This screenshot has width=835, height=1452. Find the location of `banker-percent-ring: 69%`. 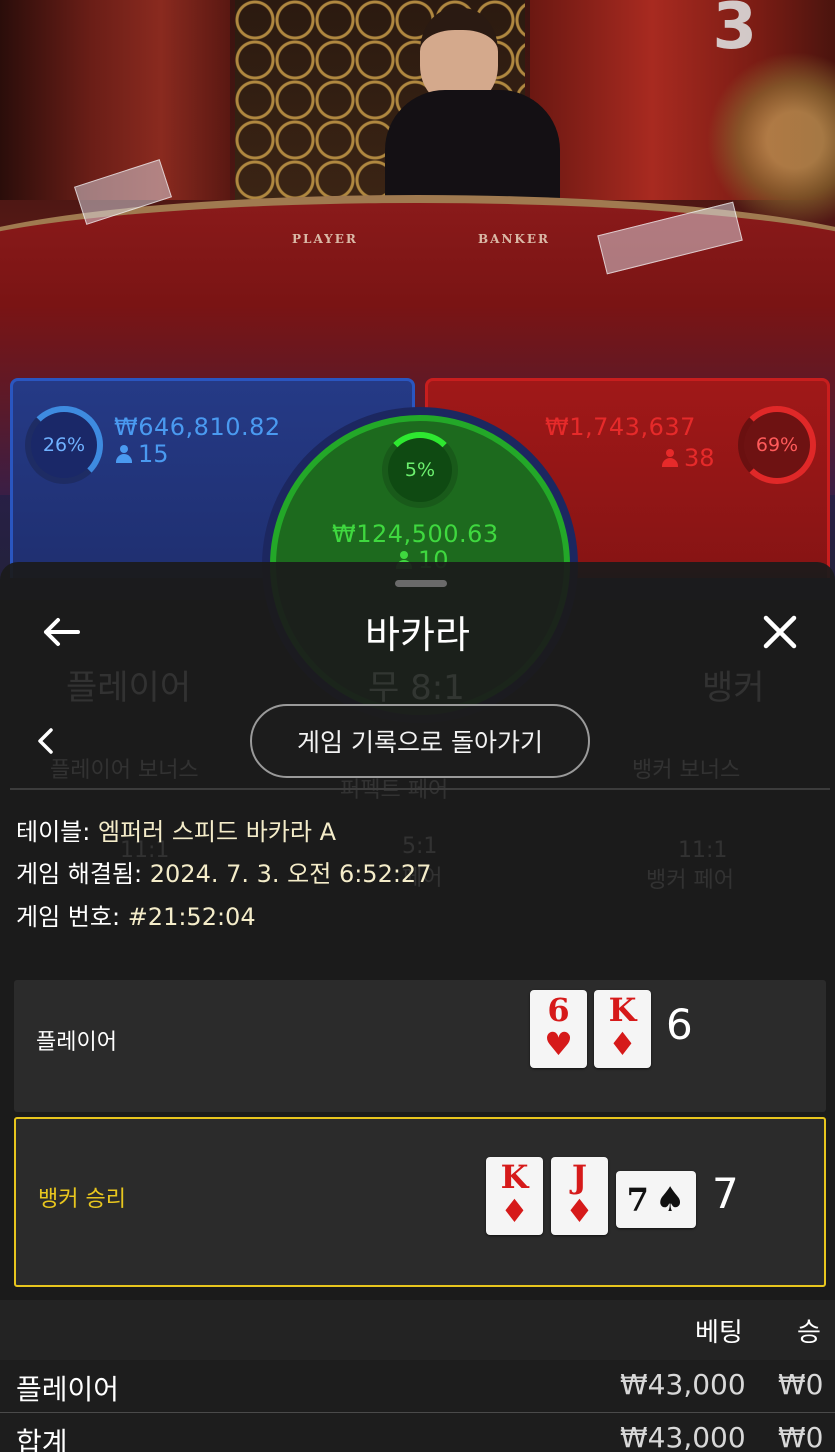

banker-percent-ring: 69% is located at coordinates (777, 445).